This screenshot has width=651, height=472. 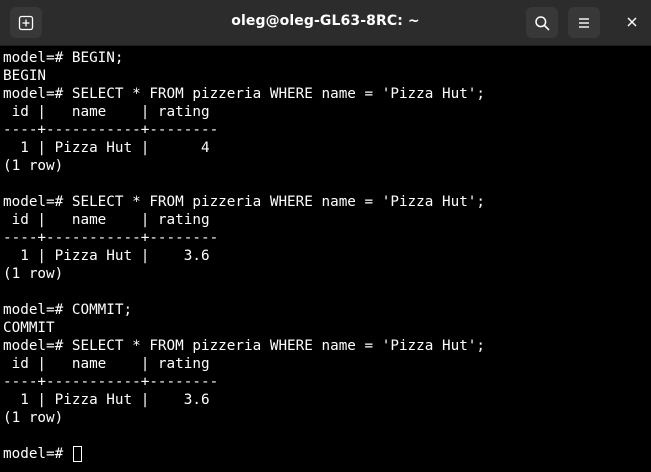 I want to click on search-button, so click(x=542, y=22).